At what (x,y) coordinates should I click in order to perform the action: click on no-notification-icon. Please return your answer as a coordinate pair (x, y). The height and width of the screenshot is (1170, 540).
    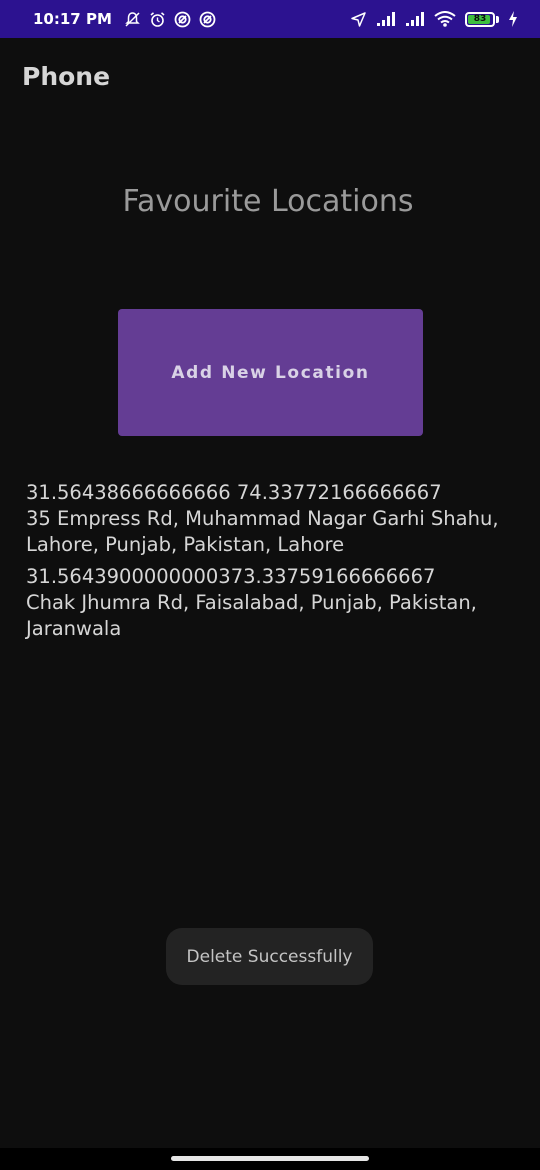
    Looking at the image, I should click on (132, 19).